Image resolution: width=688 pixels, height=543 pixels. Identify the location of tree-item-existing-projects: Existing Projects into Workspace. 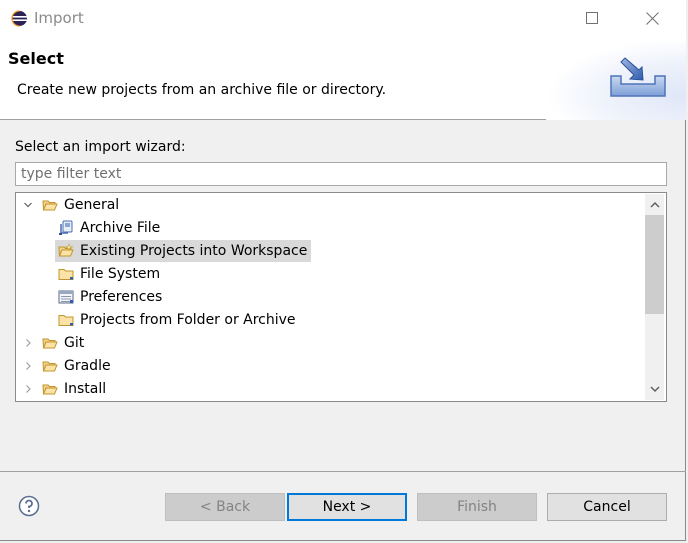
(183, 251).